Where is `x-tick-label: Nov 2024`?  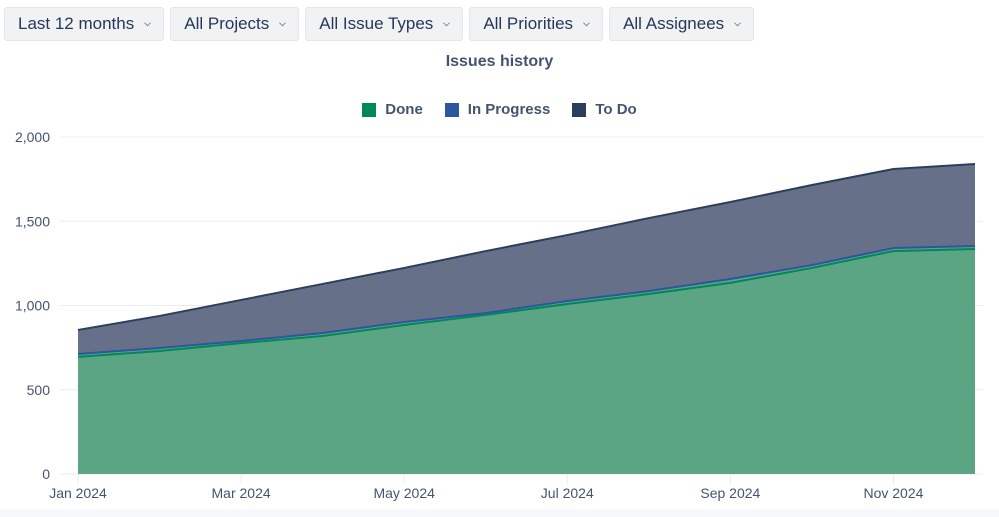 x-tick-label: Nov 2024 is located at coordinates (893, 493).